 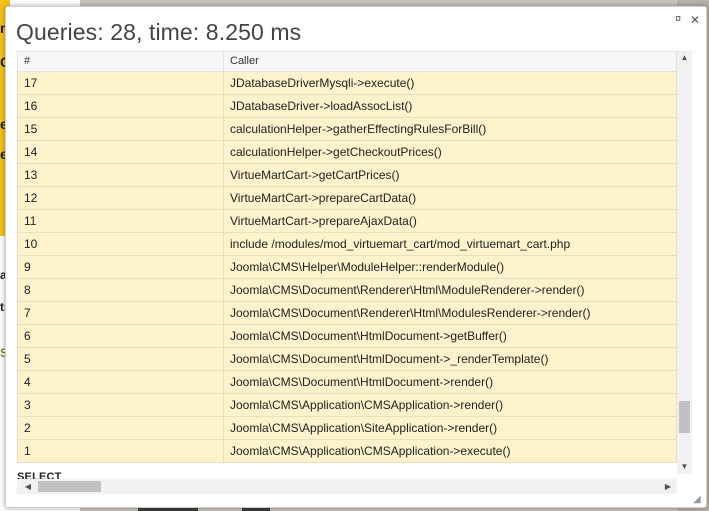 I want to click on horizontal-scroll-thumb, so click(x=69, y=486).